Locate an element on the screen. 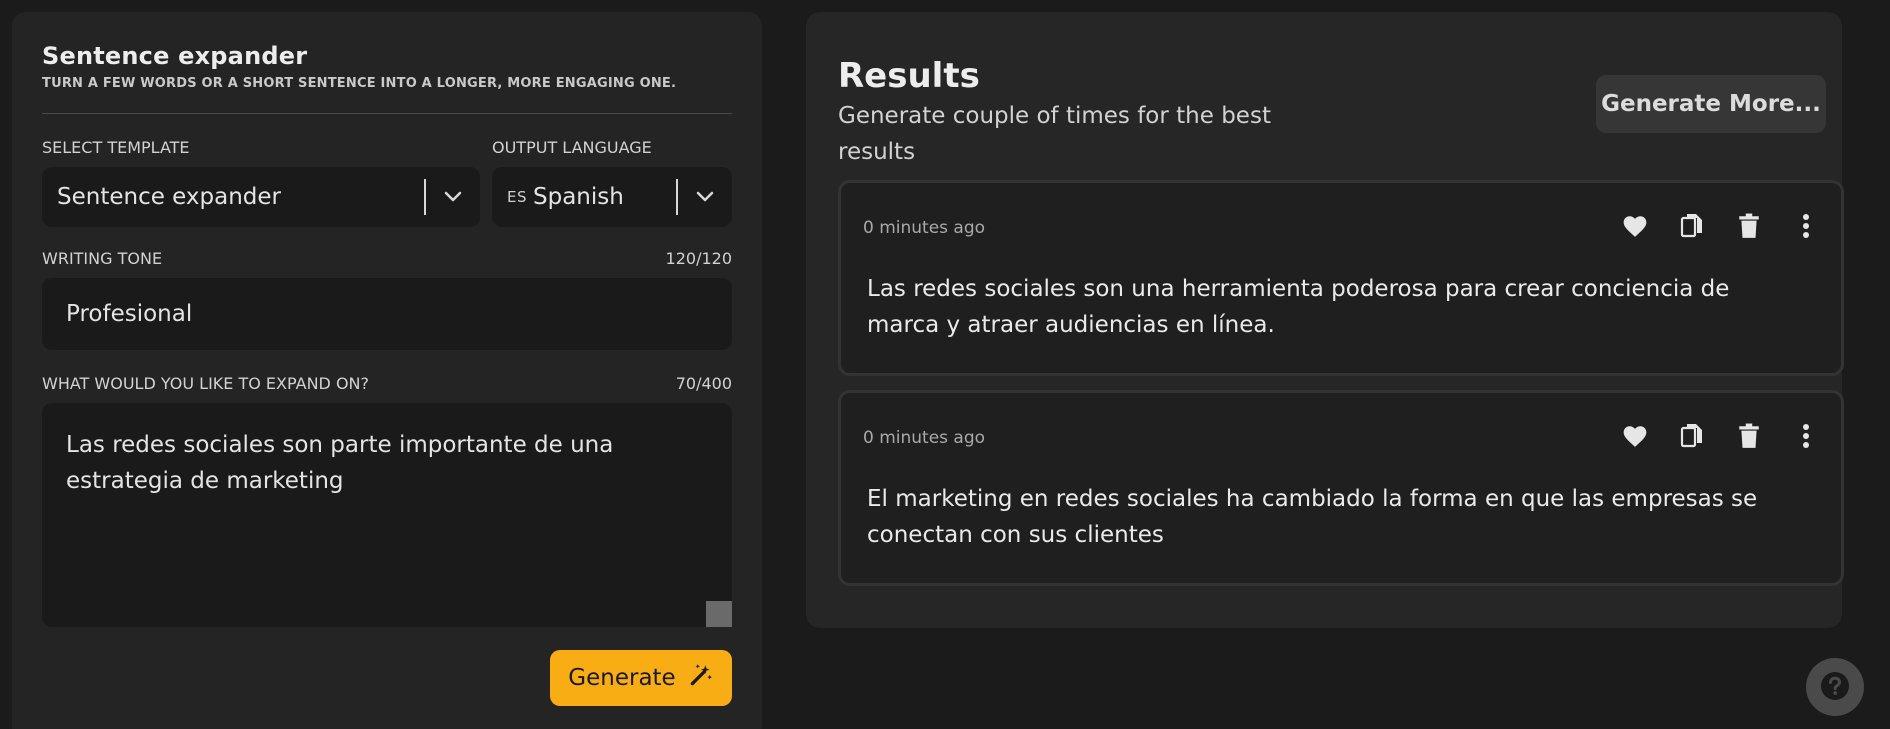 The height and width of the screenshot is (729, 1890). divider is located at coordinates (387, 113).